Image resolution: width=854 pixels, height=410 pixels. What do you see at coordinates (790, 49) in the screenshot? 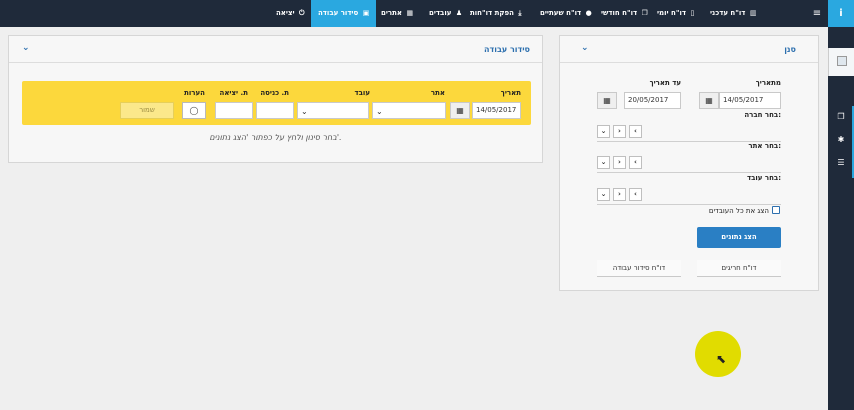
I see `panel-title: סנן` at bounding box center [790, 49].